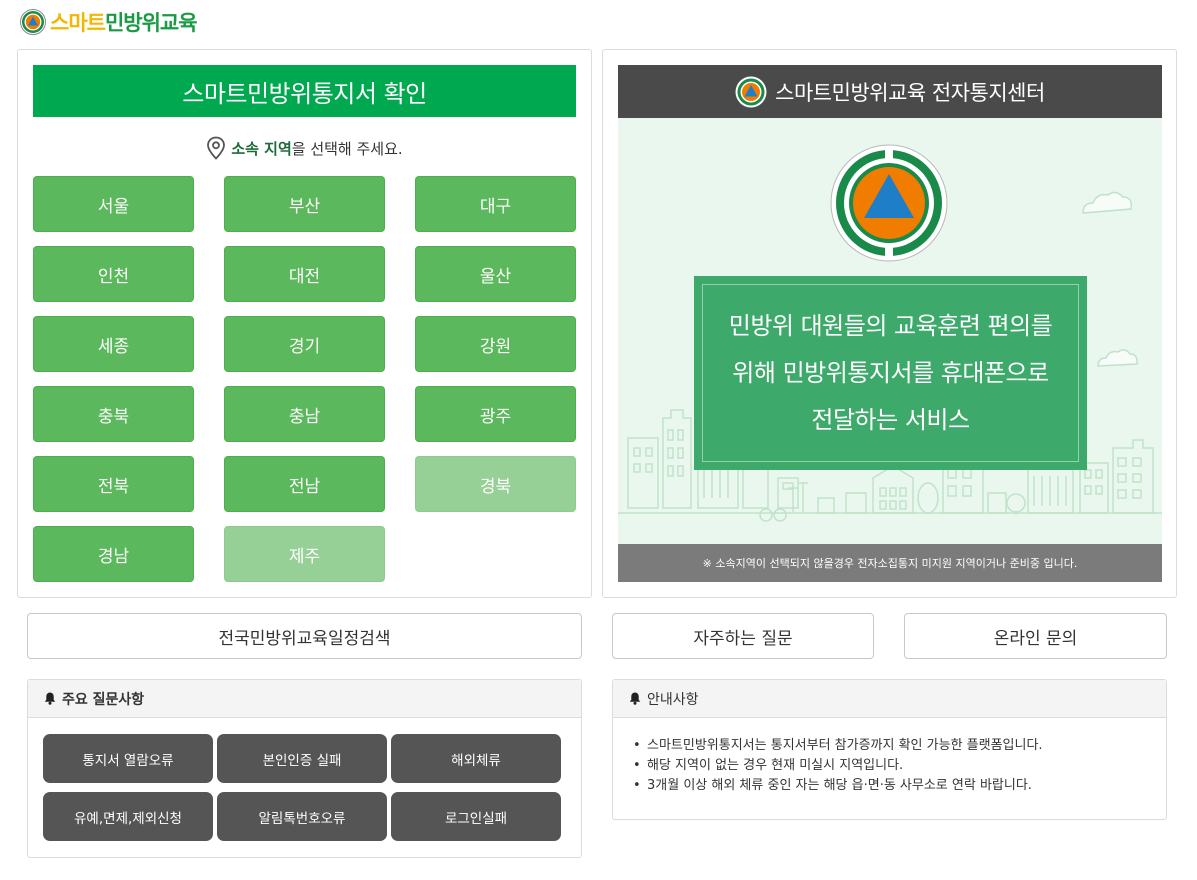 Image resolution: width=1197 pixels, height=880 pixels. I want to click on region-button: 인천, so click(113, 274).